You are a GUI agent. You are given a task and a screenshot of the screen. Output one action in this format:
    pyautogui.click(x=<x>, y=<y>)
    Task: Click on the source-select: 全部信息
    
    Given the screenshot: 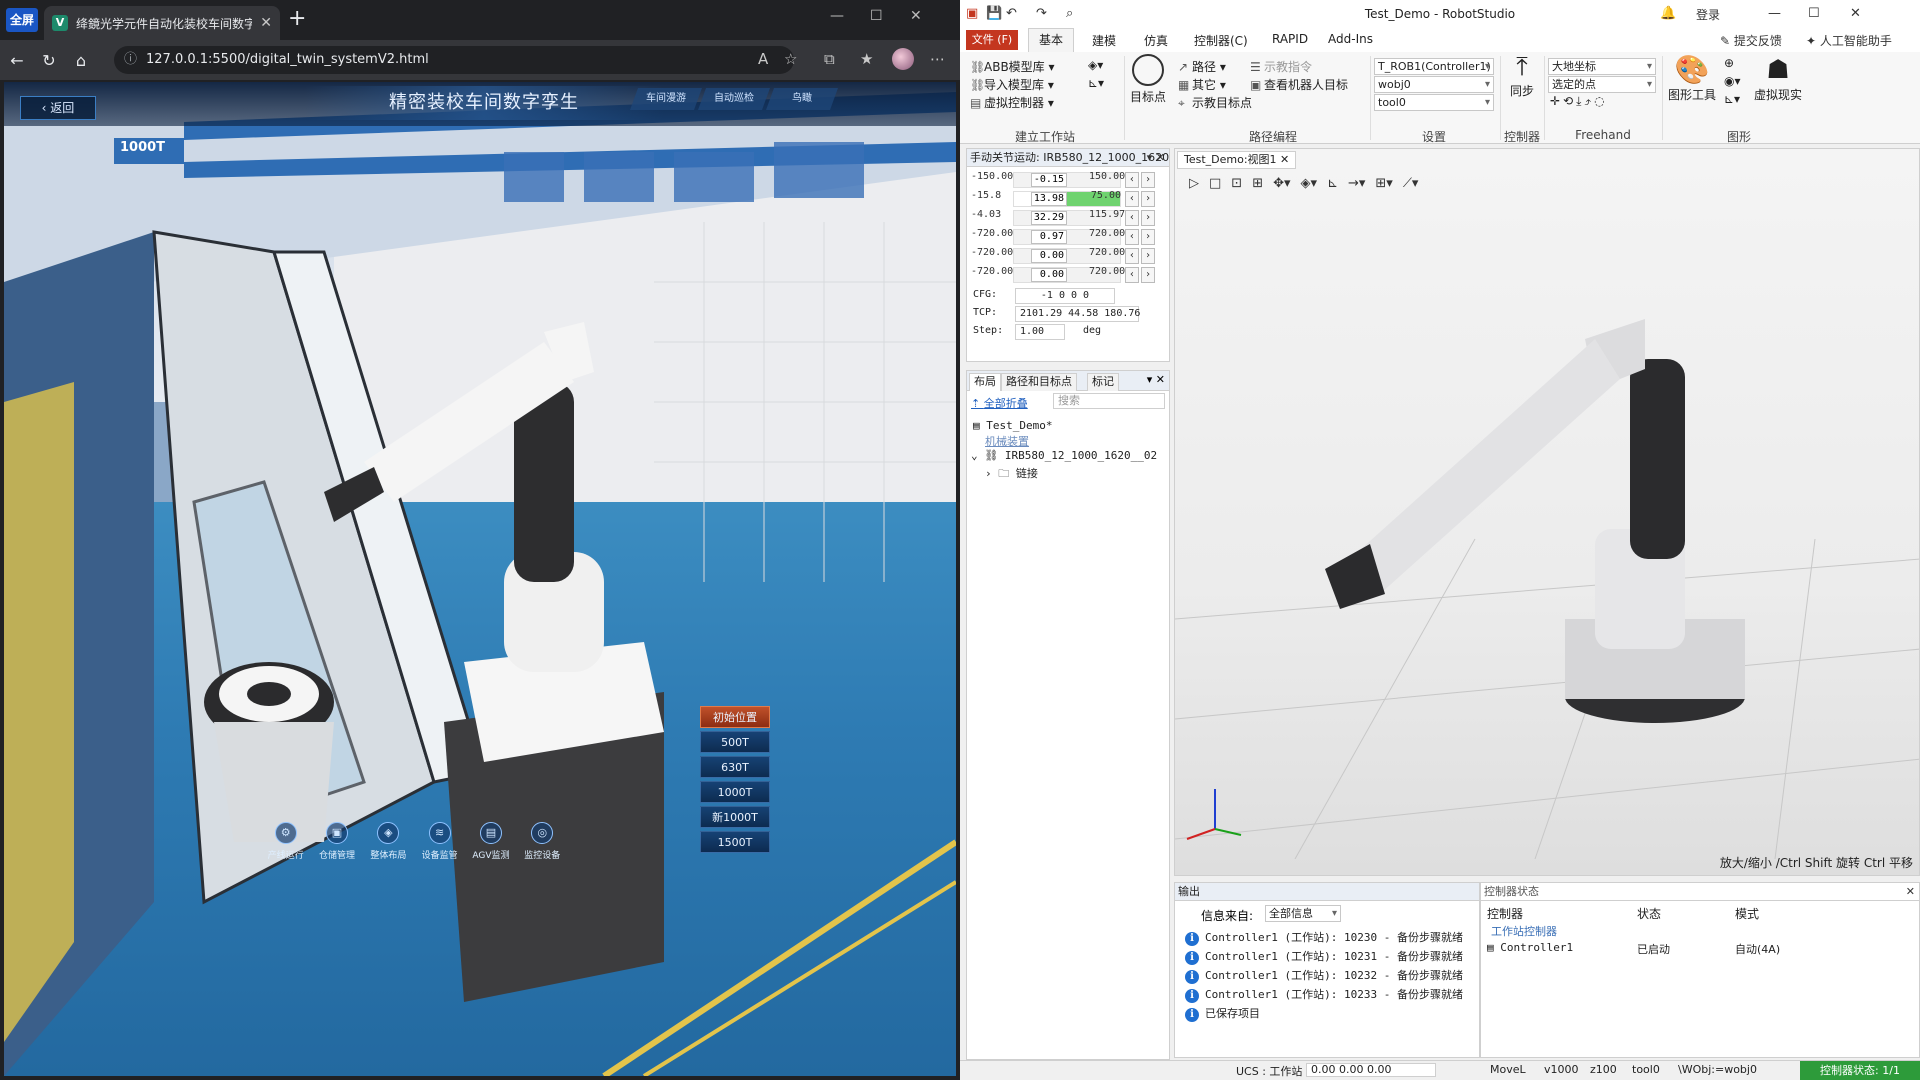 What is the action you would take?
    pyautogui.click(x=1303, y=913)
    